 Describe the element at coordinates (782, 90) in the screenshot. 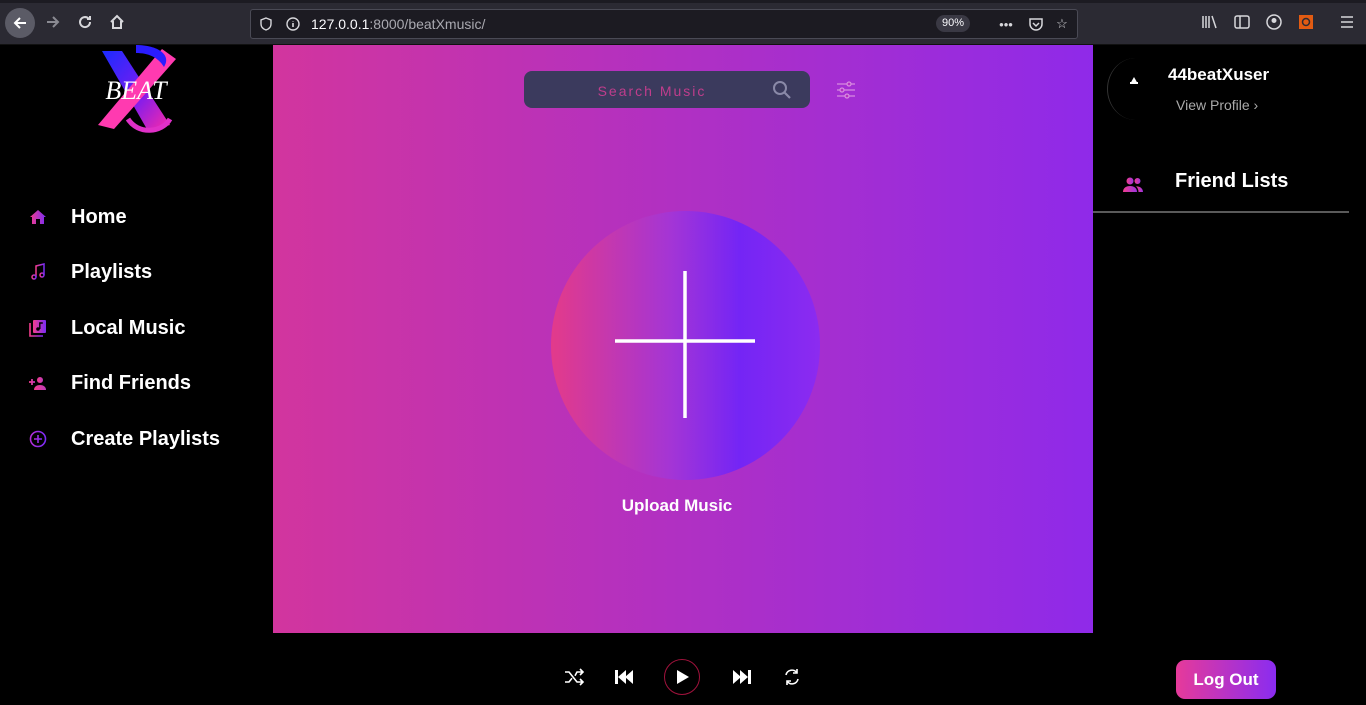

I see `search-icon` at that location.